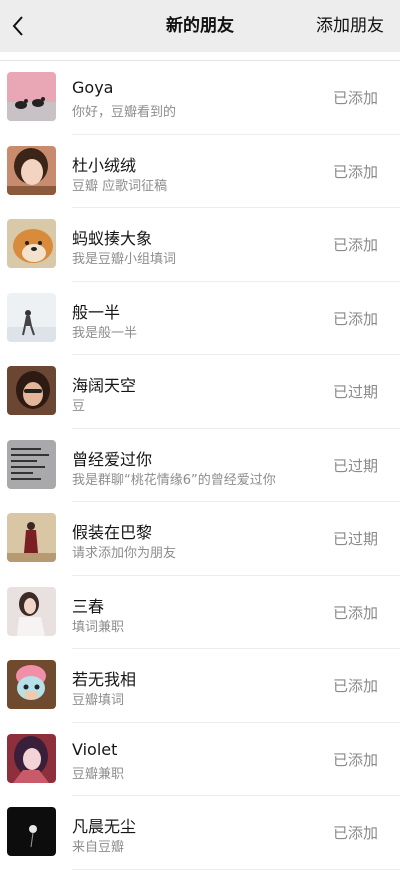  What do you see at coordinates (104, 826) in the screenshot?
I see `friend-name: 凡晨无尘` at bounding box center [104, 826].